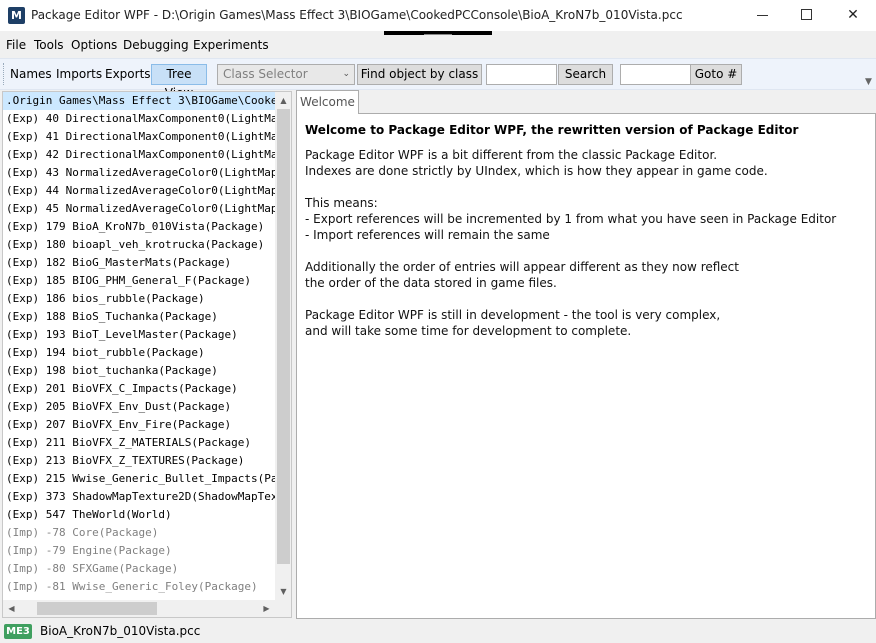 This screenshot has width=876, height=643. I want to click on scroll-down-icon: ▼, so click(283, 591).